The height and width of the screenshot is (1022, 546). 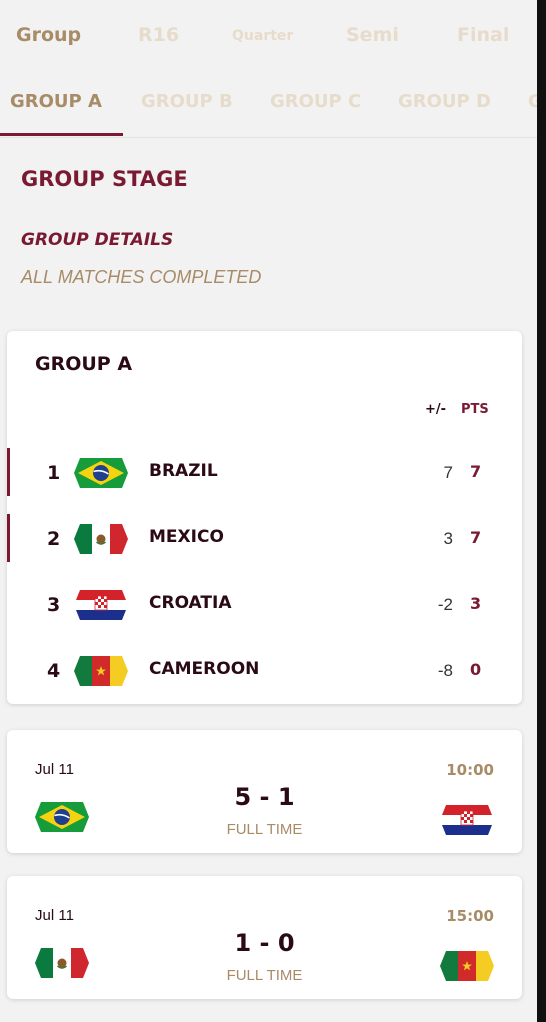 What do you see at coordinates (187, 101) in the screenshot?
I see `tab-group-b: GROUP B` at bounding box center [187, 101].